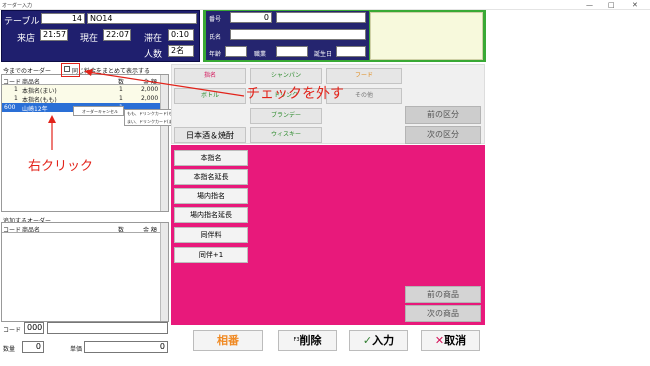  What do you see at coordinates (52, 119) in the screenshot?
I see `arrow-head-row` at bounding box center [52, 119].